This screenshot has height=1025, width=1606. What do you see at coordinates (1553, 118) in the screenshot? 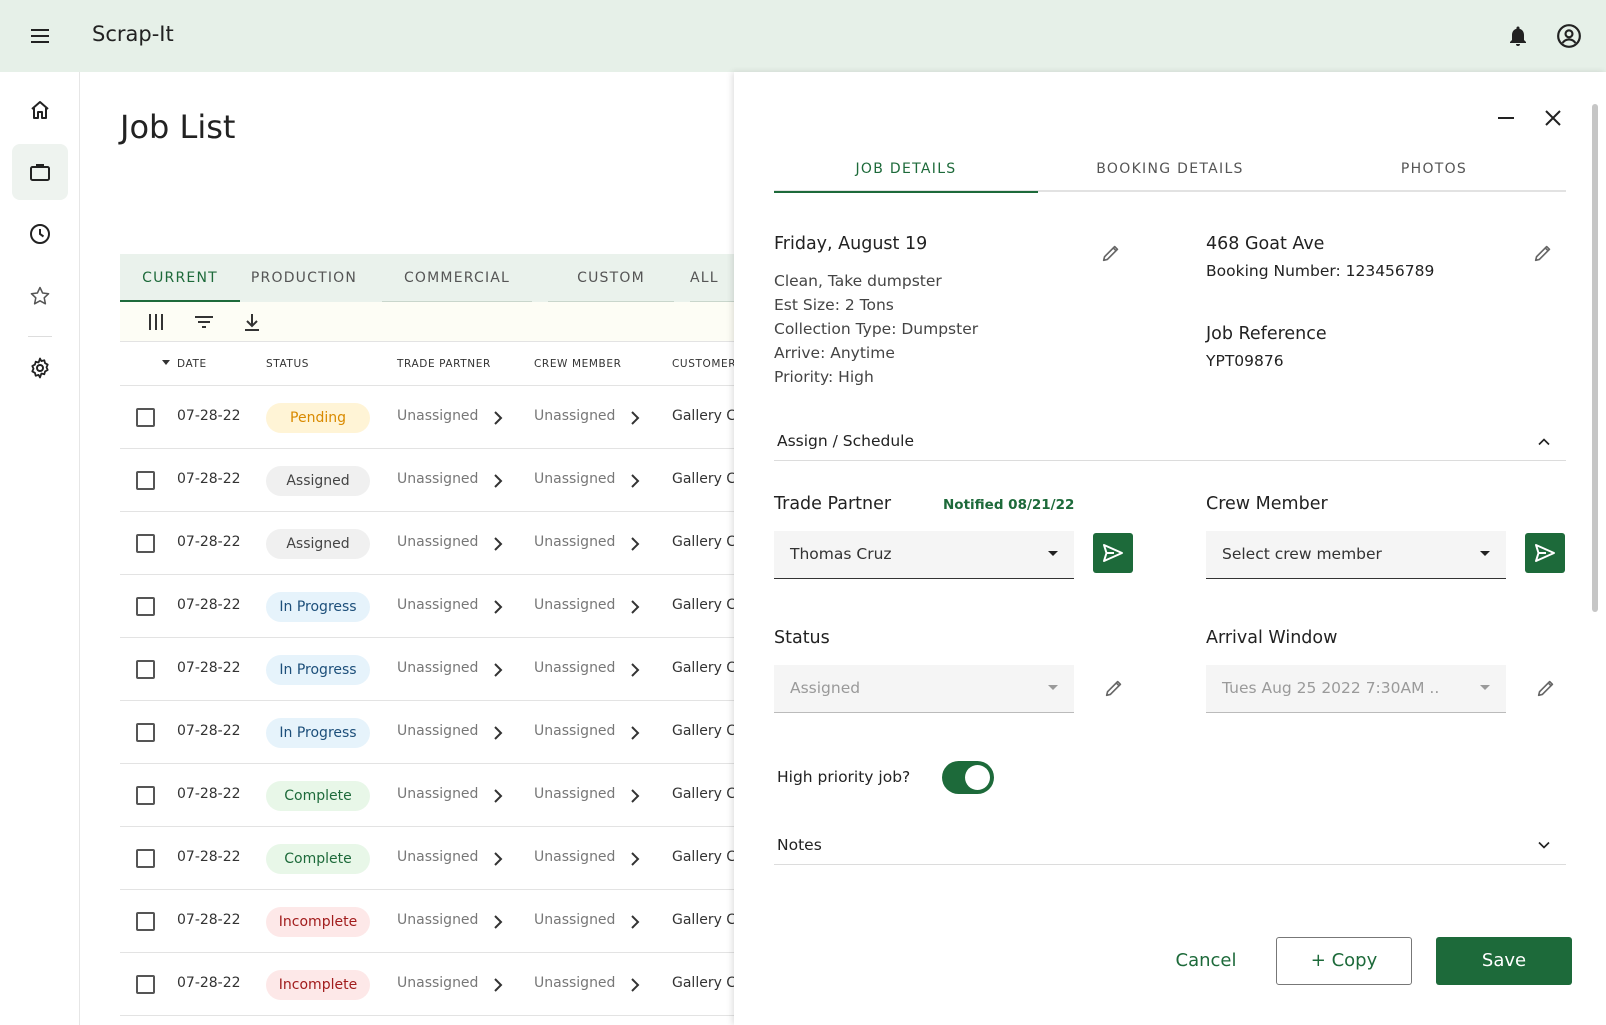
I see `close-icon` at bounding box center [1553, 118].